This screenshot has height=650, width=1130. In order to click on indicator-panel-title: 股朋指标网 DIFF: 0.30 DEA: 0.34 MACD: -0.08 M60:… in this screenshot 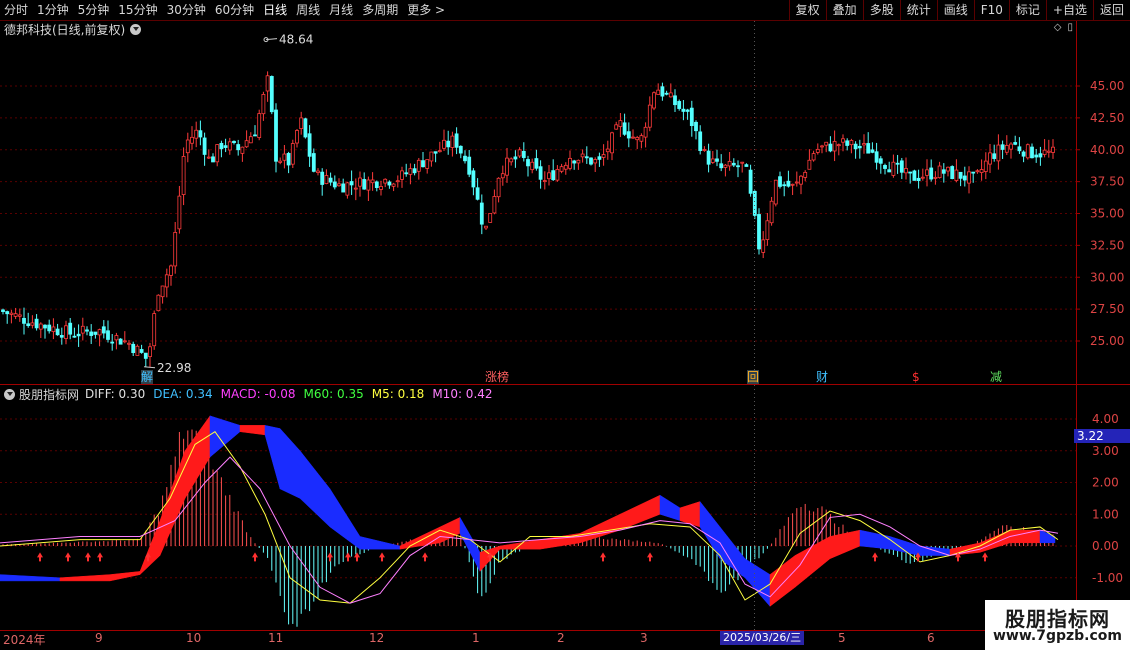, I will do `click(252, 394)`.